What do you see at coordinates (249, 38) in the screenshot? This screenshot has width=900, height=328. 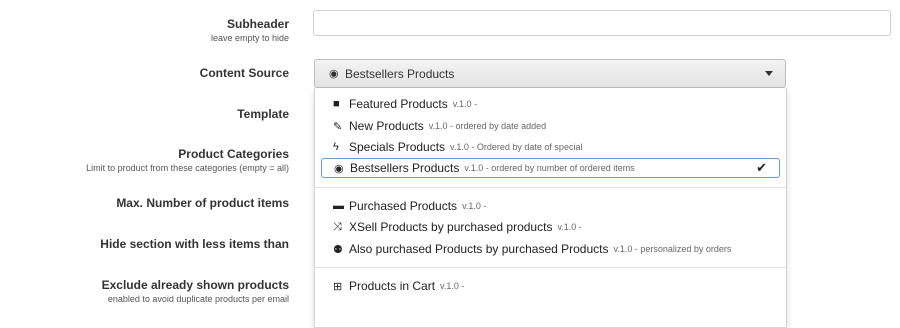 I see `subheader-help: leave empty to hide` at bounding box center [249, 38].